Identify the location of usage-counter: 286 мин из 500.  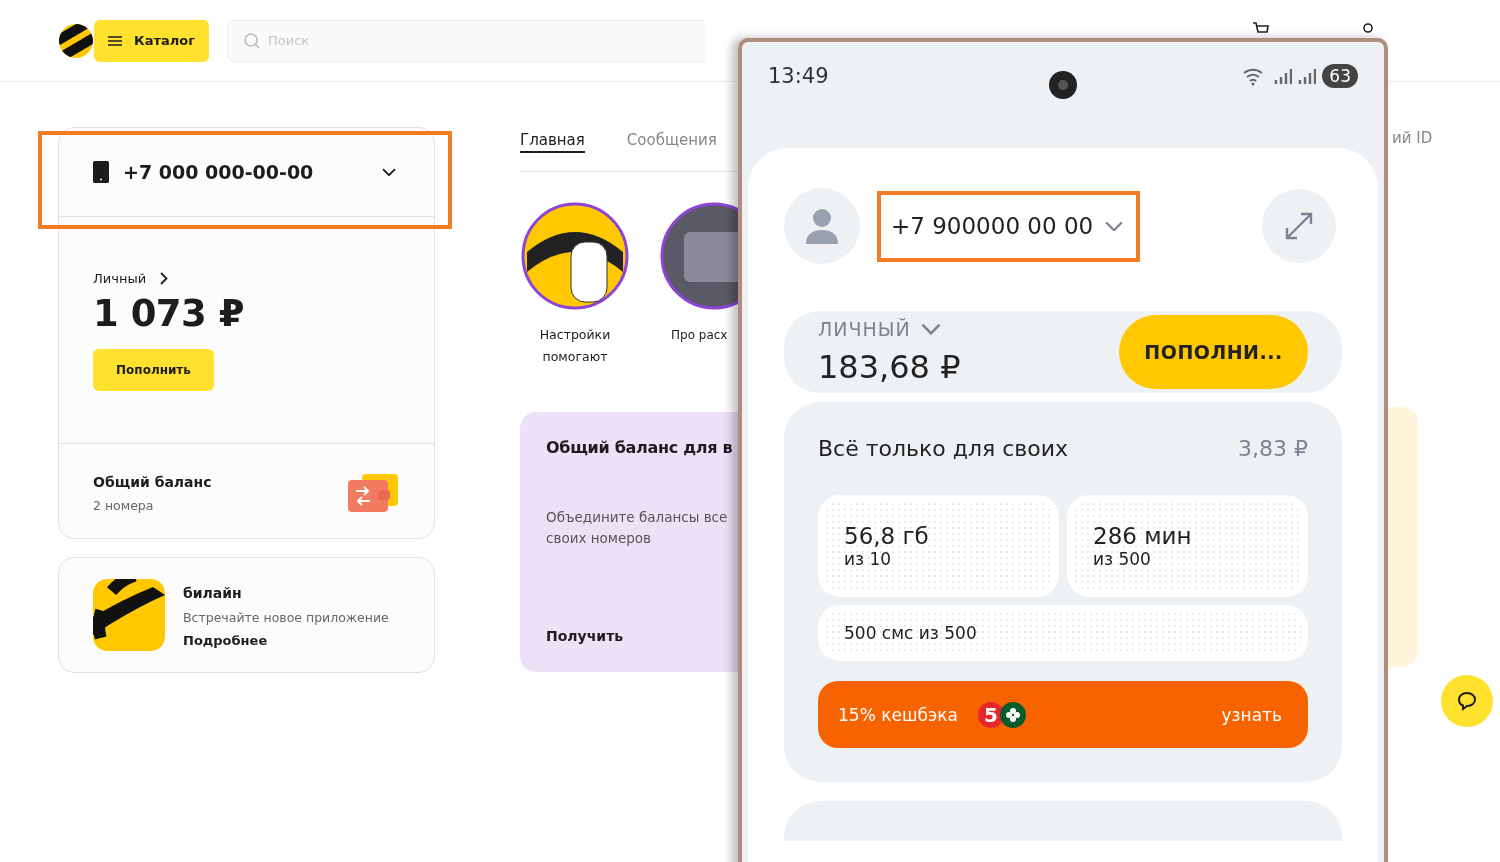
(1187, 546).